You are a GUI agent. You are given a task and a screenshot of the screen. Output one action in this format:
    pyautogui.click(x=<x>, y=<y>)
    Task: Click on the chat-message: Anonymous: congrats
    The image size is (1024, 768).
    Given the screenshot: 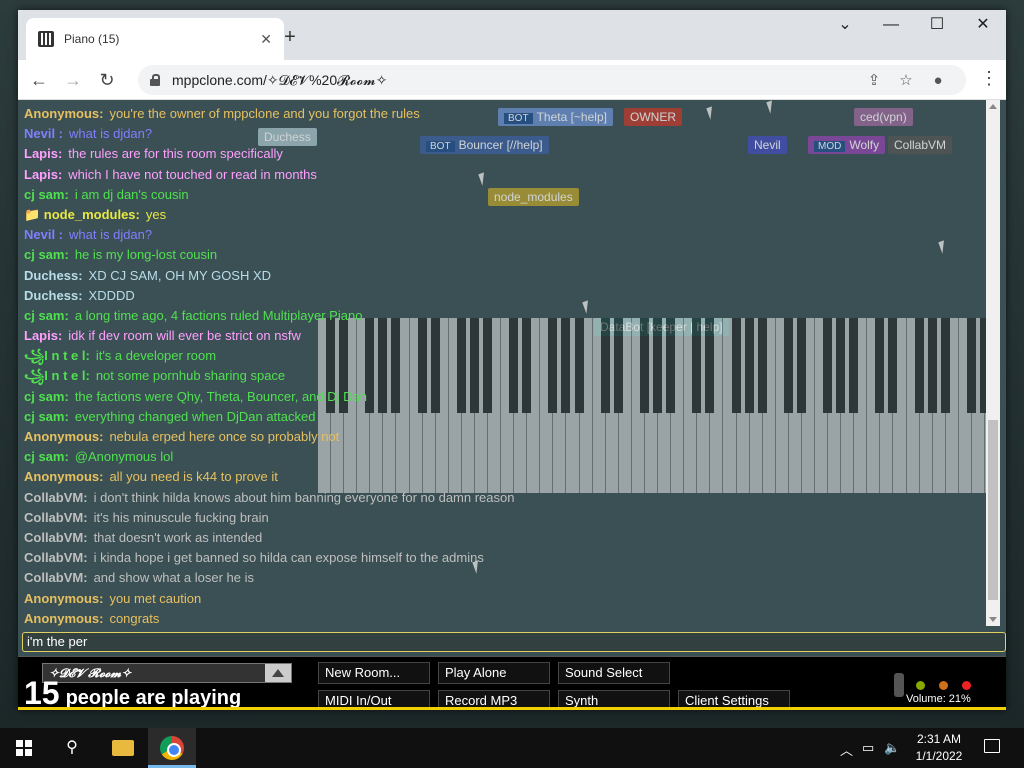 What is the action you would take?
    pyautogui.click(x=504, y=617)
    